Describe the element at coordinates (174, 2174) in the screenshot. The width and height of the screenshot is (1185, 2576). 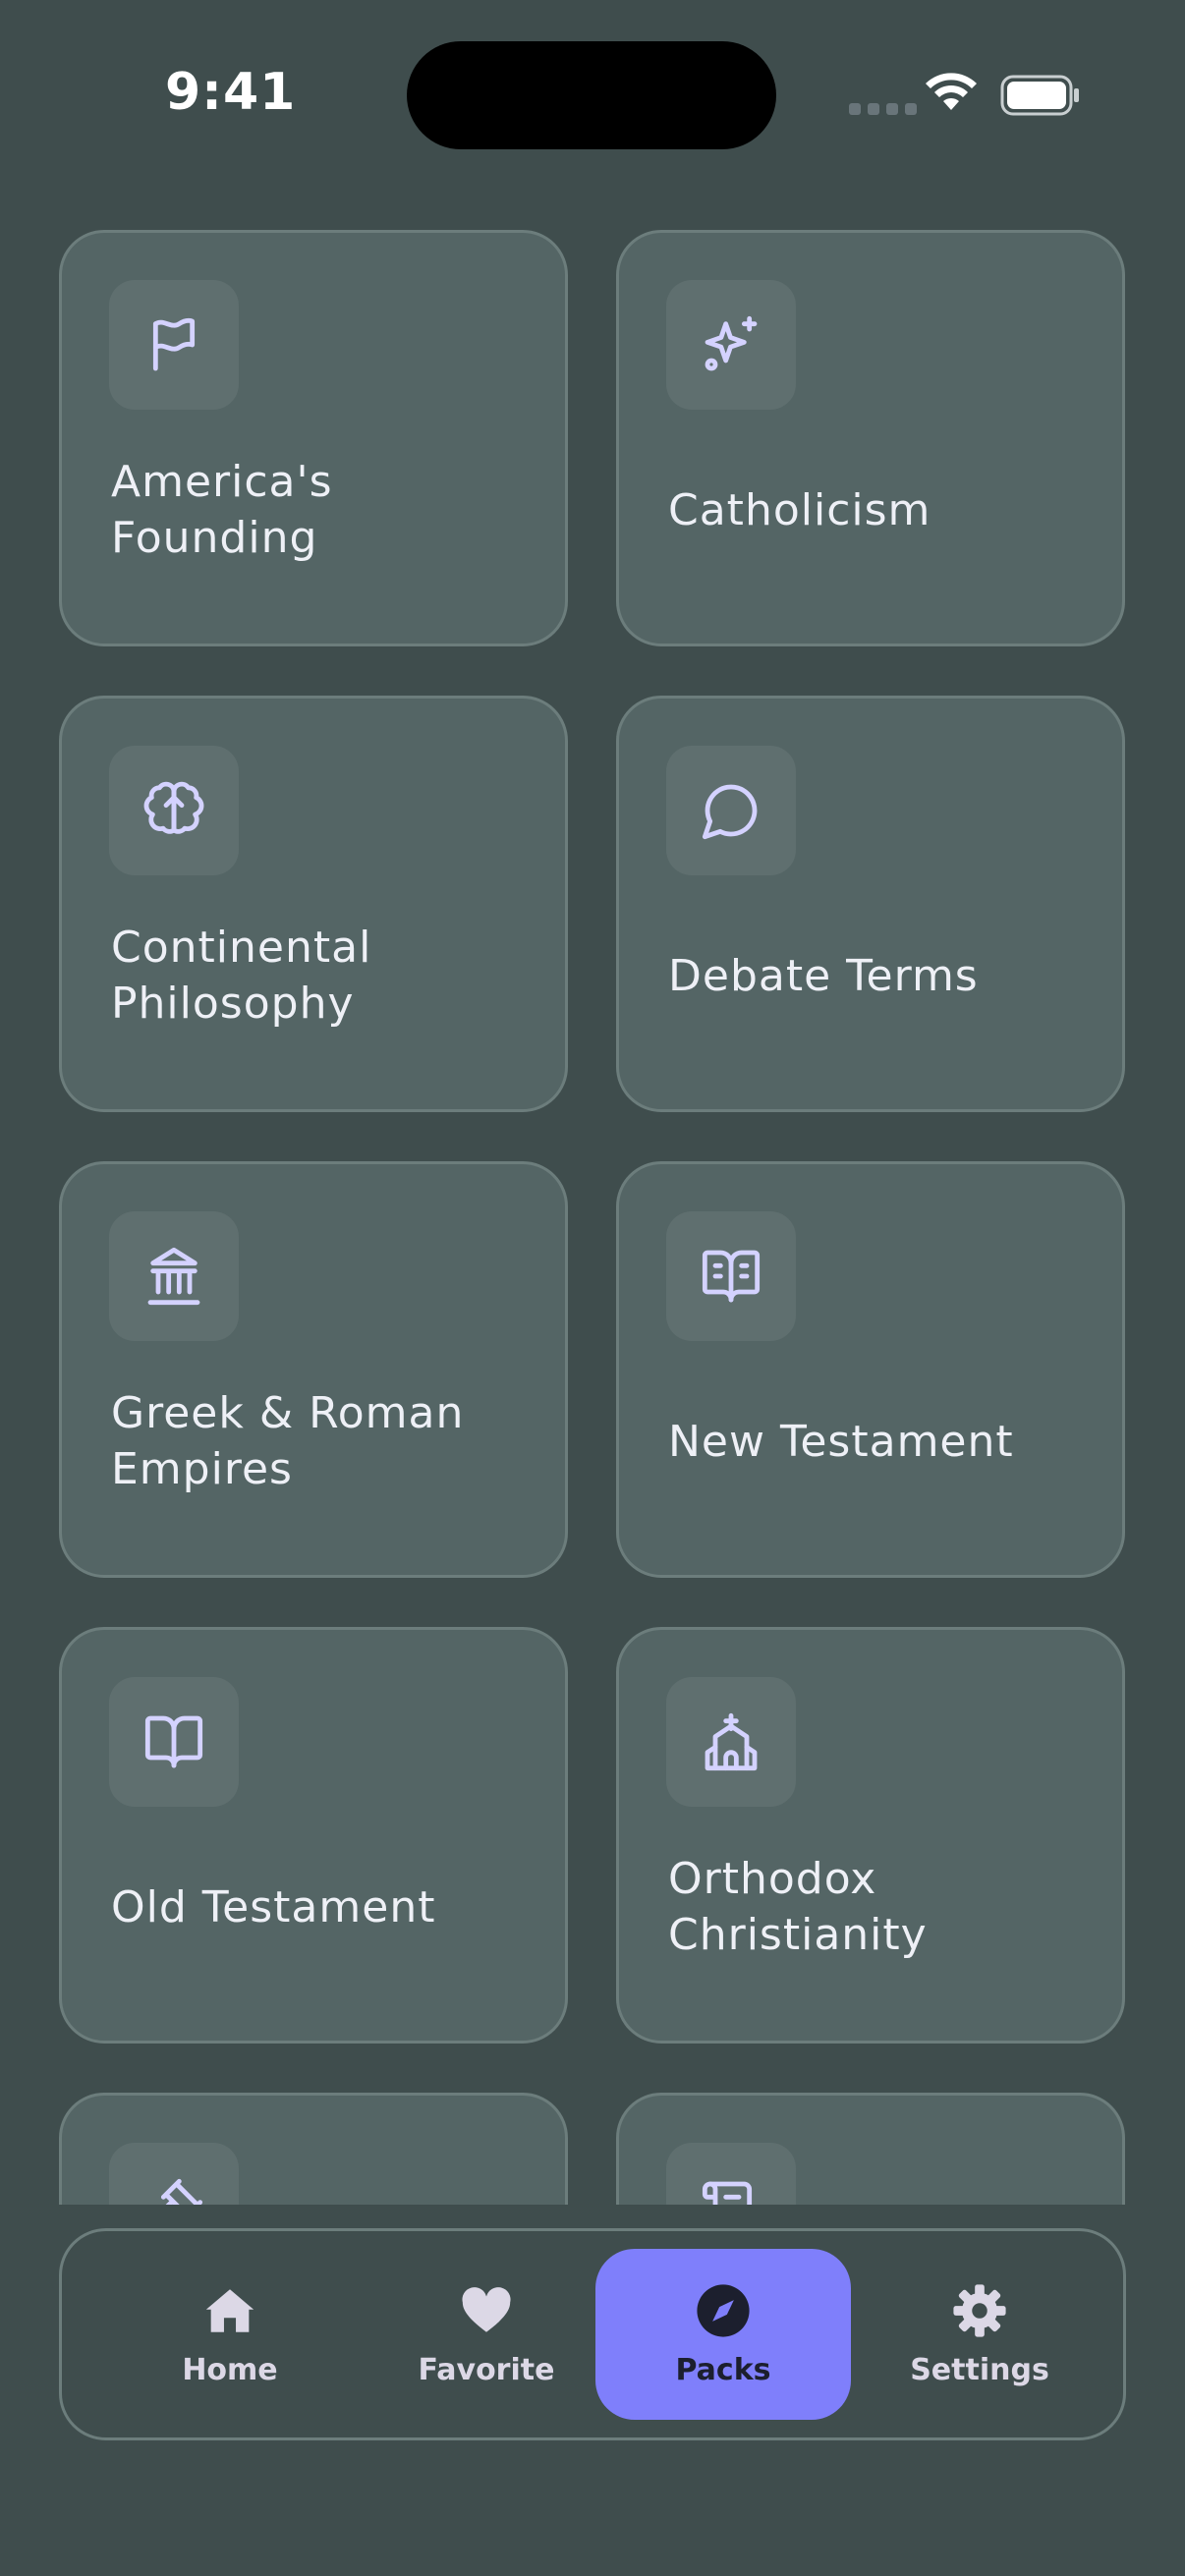
I see `gavel-icon` at that location.